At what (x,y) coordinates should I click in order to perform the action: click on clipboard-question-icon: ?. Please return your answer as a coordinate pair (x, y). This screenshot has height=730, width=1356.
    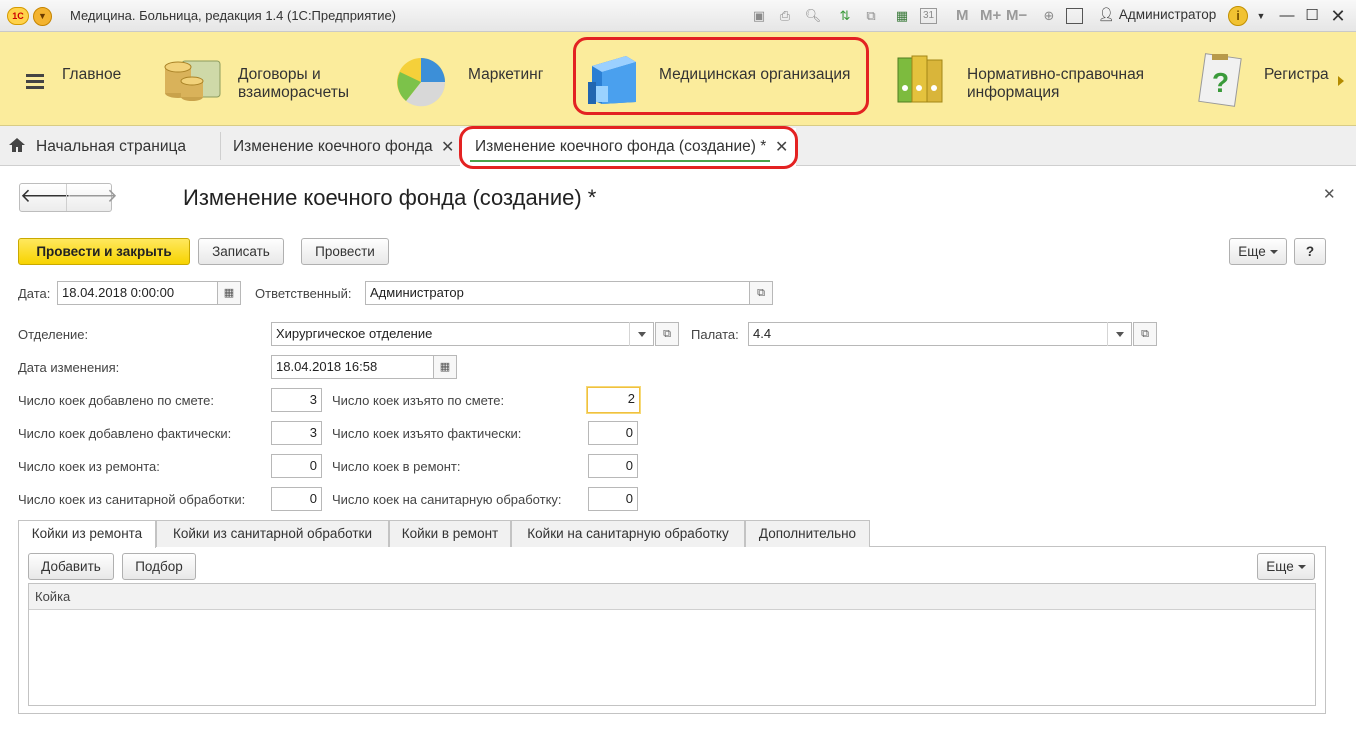
    Looking at the image, I should click on (1220, 80).